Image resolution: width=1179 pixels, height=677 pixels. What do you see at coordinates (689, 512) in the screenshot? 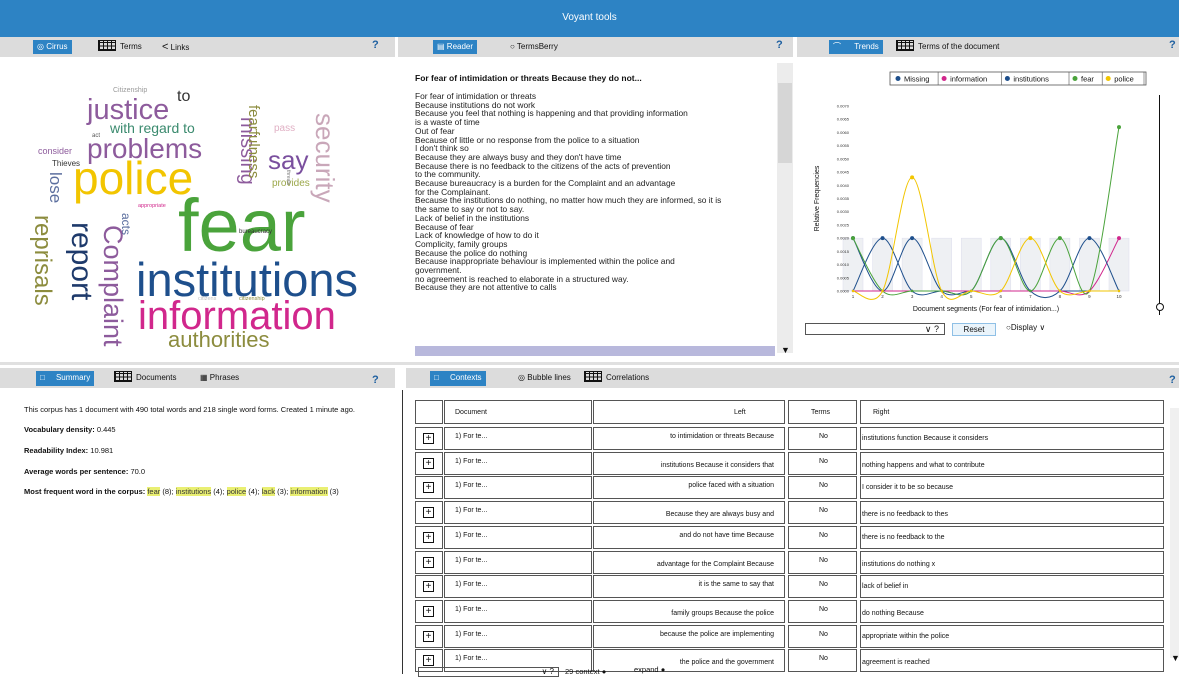
I see `table-cell-left: Because they are always busy and` at bounding box center [689, 512].